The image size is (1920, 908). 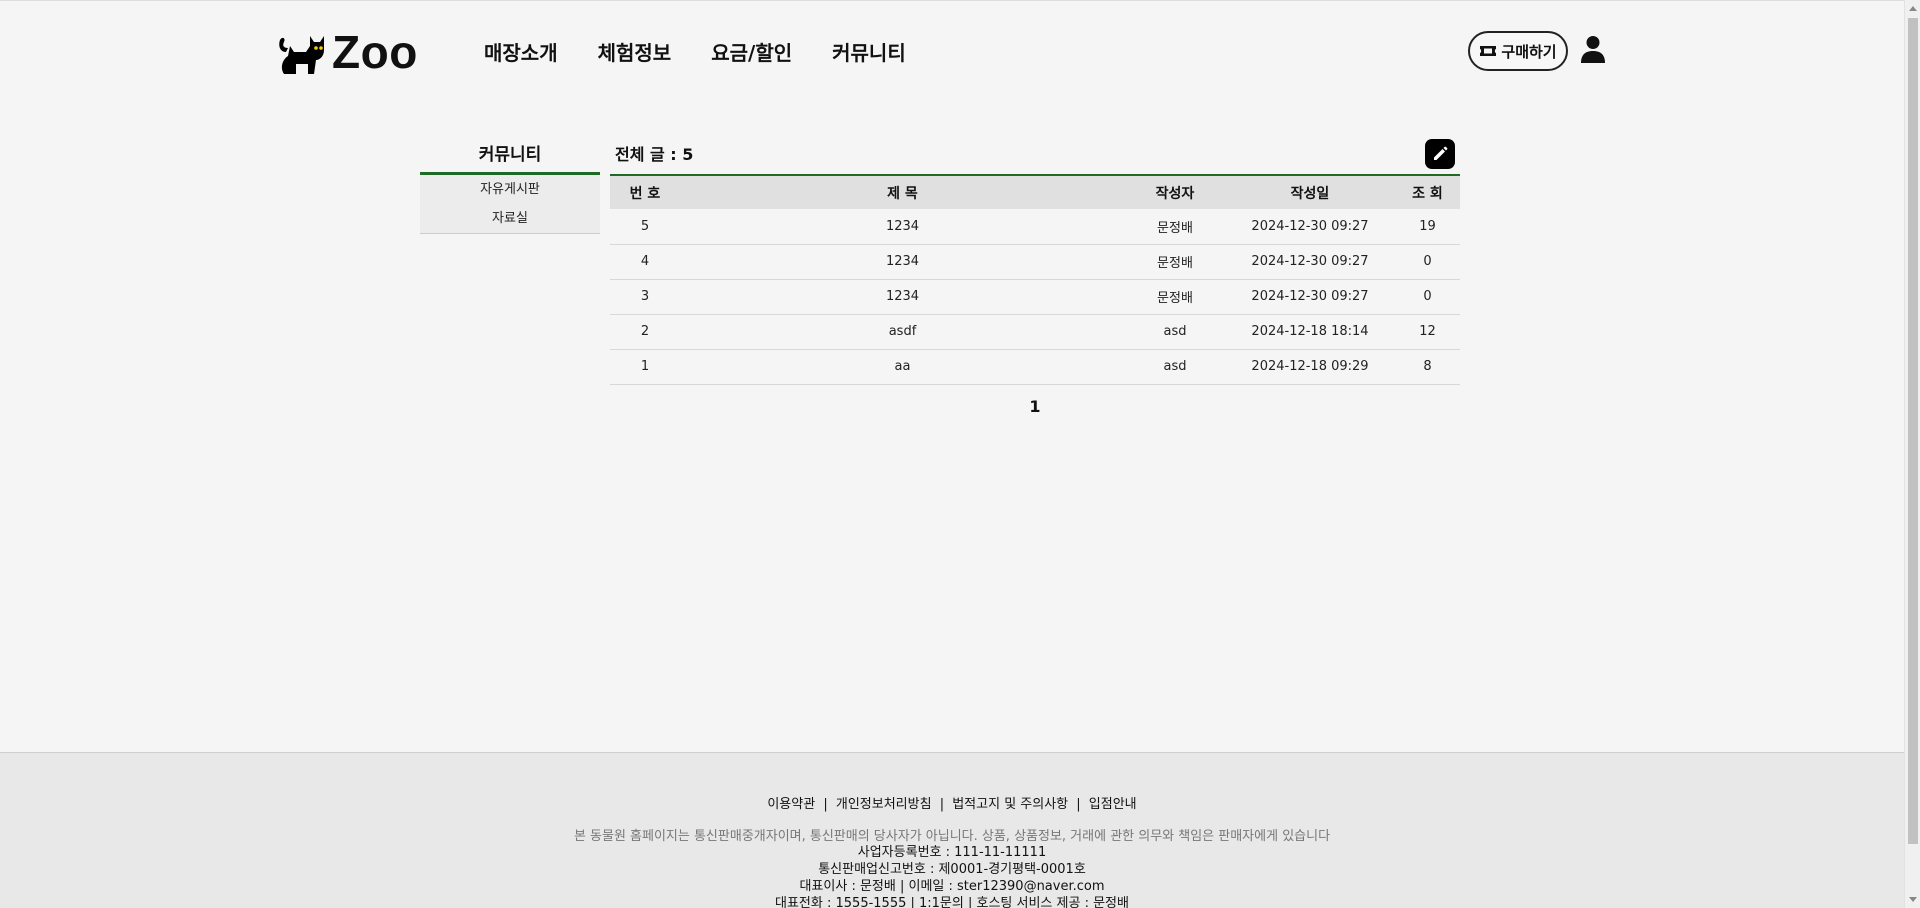 What do you see at coordinates (1427, 332) in the screenshot?
I see `cell-views: 12` at bounding box center [1427, 332].